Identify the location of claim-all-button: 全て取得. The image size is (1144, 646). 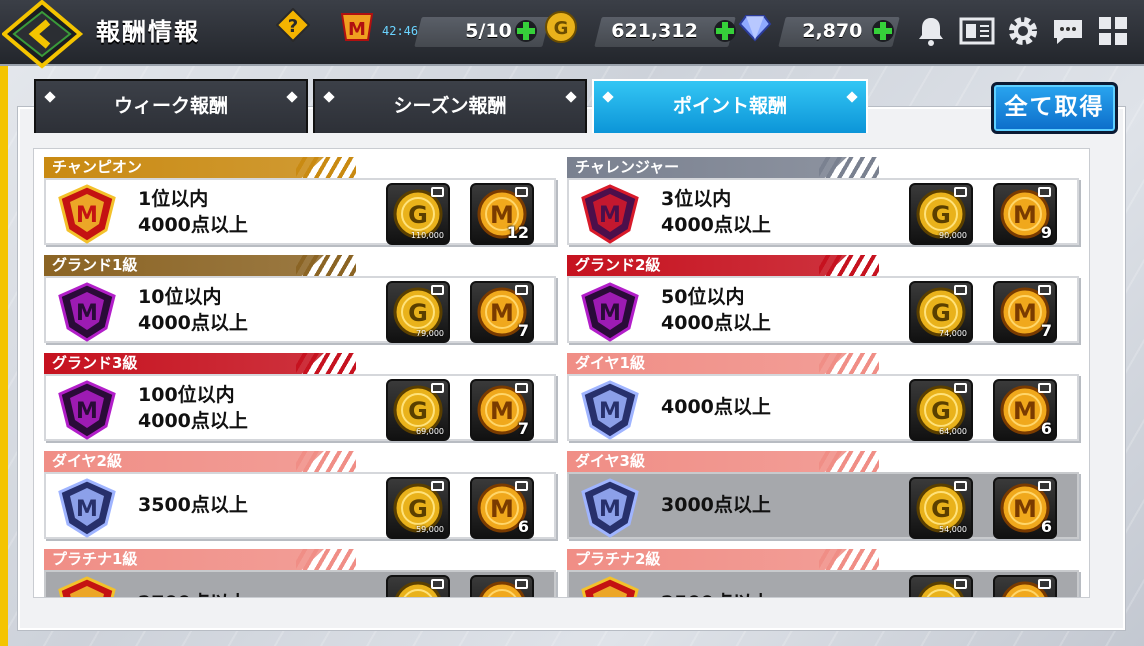
(1054, 108).